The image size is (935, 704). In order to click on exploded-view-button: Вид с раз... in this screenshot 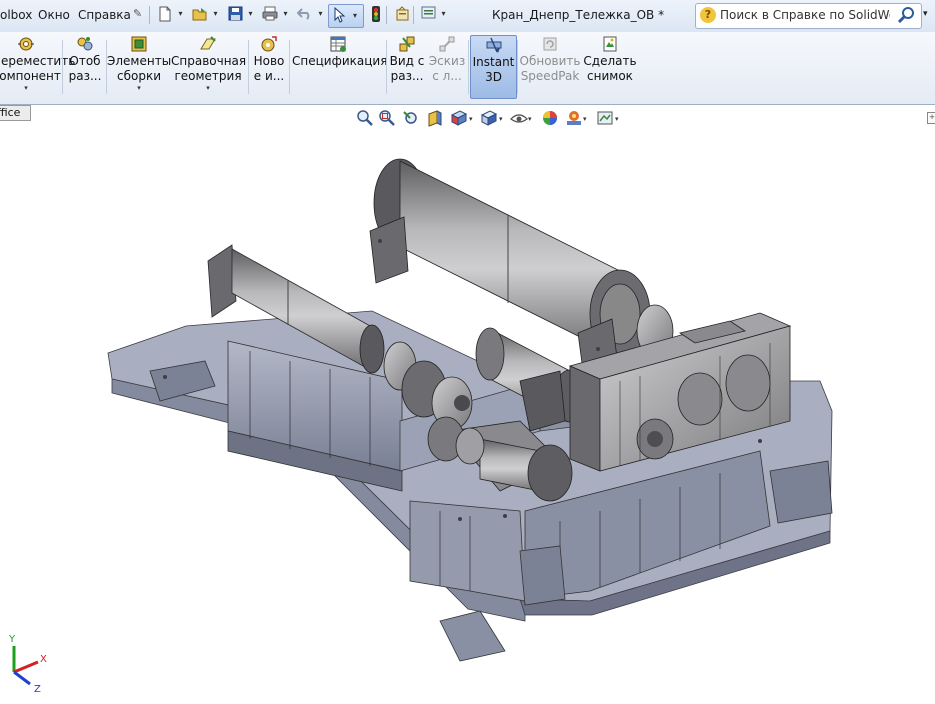, I will do `click(407, 67)`.